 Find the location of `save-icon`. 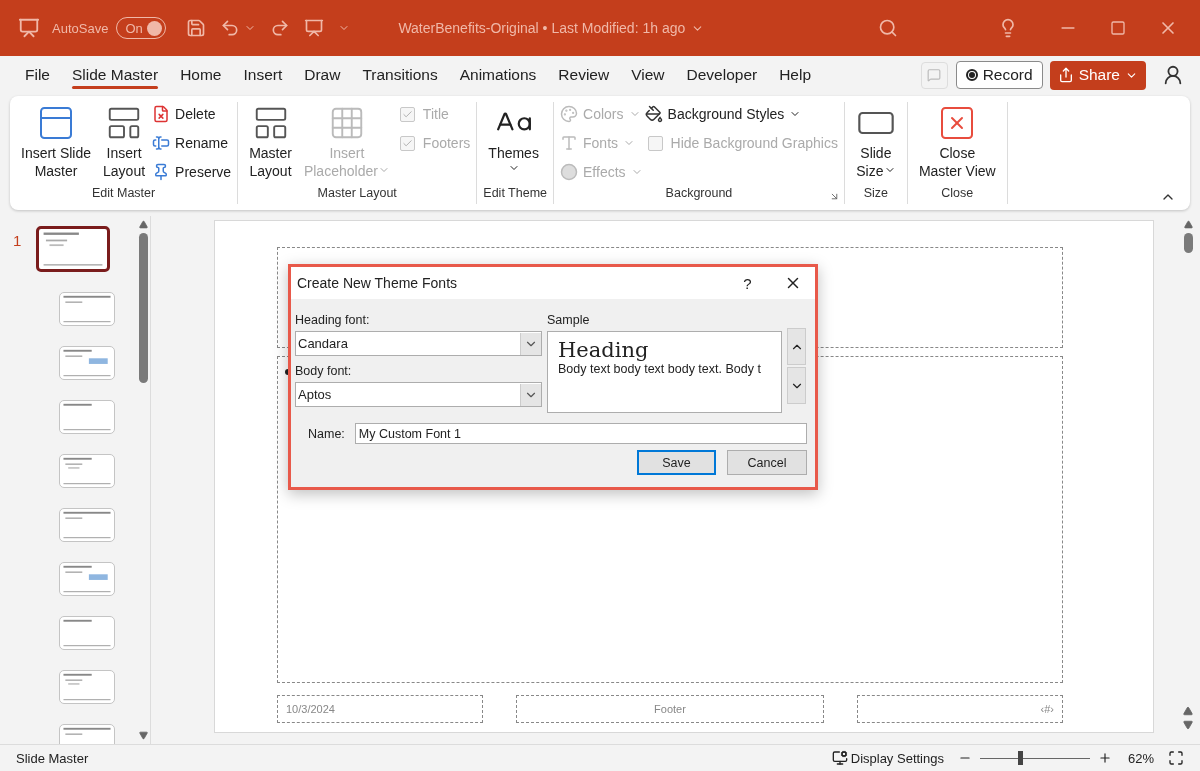

save-icon is located at coordinates (196, 28).